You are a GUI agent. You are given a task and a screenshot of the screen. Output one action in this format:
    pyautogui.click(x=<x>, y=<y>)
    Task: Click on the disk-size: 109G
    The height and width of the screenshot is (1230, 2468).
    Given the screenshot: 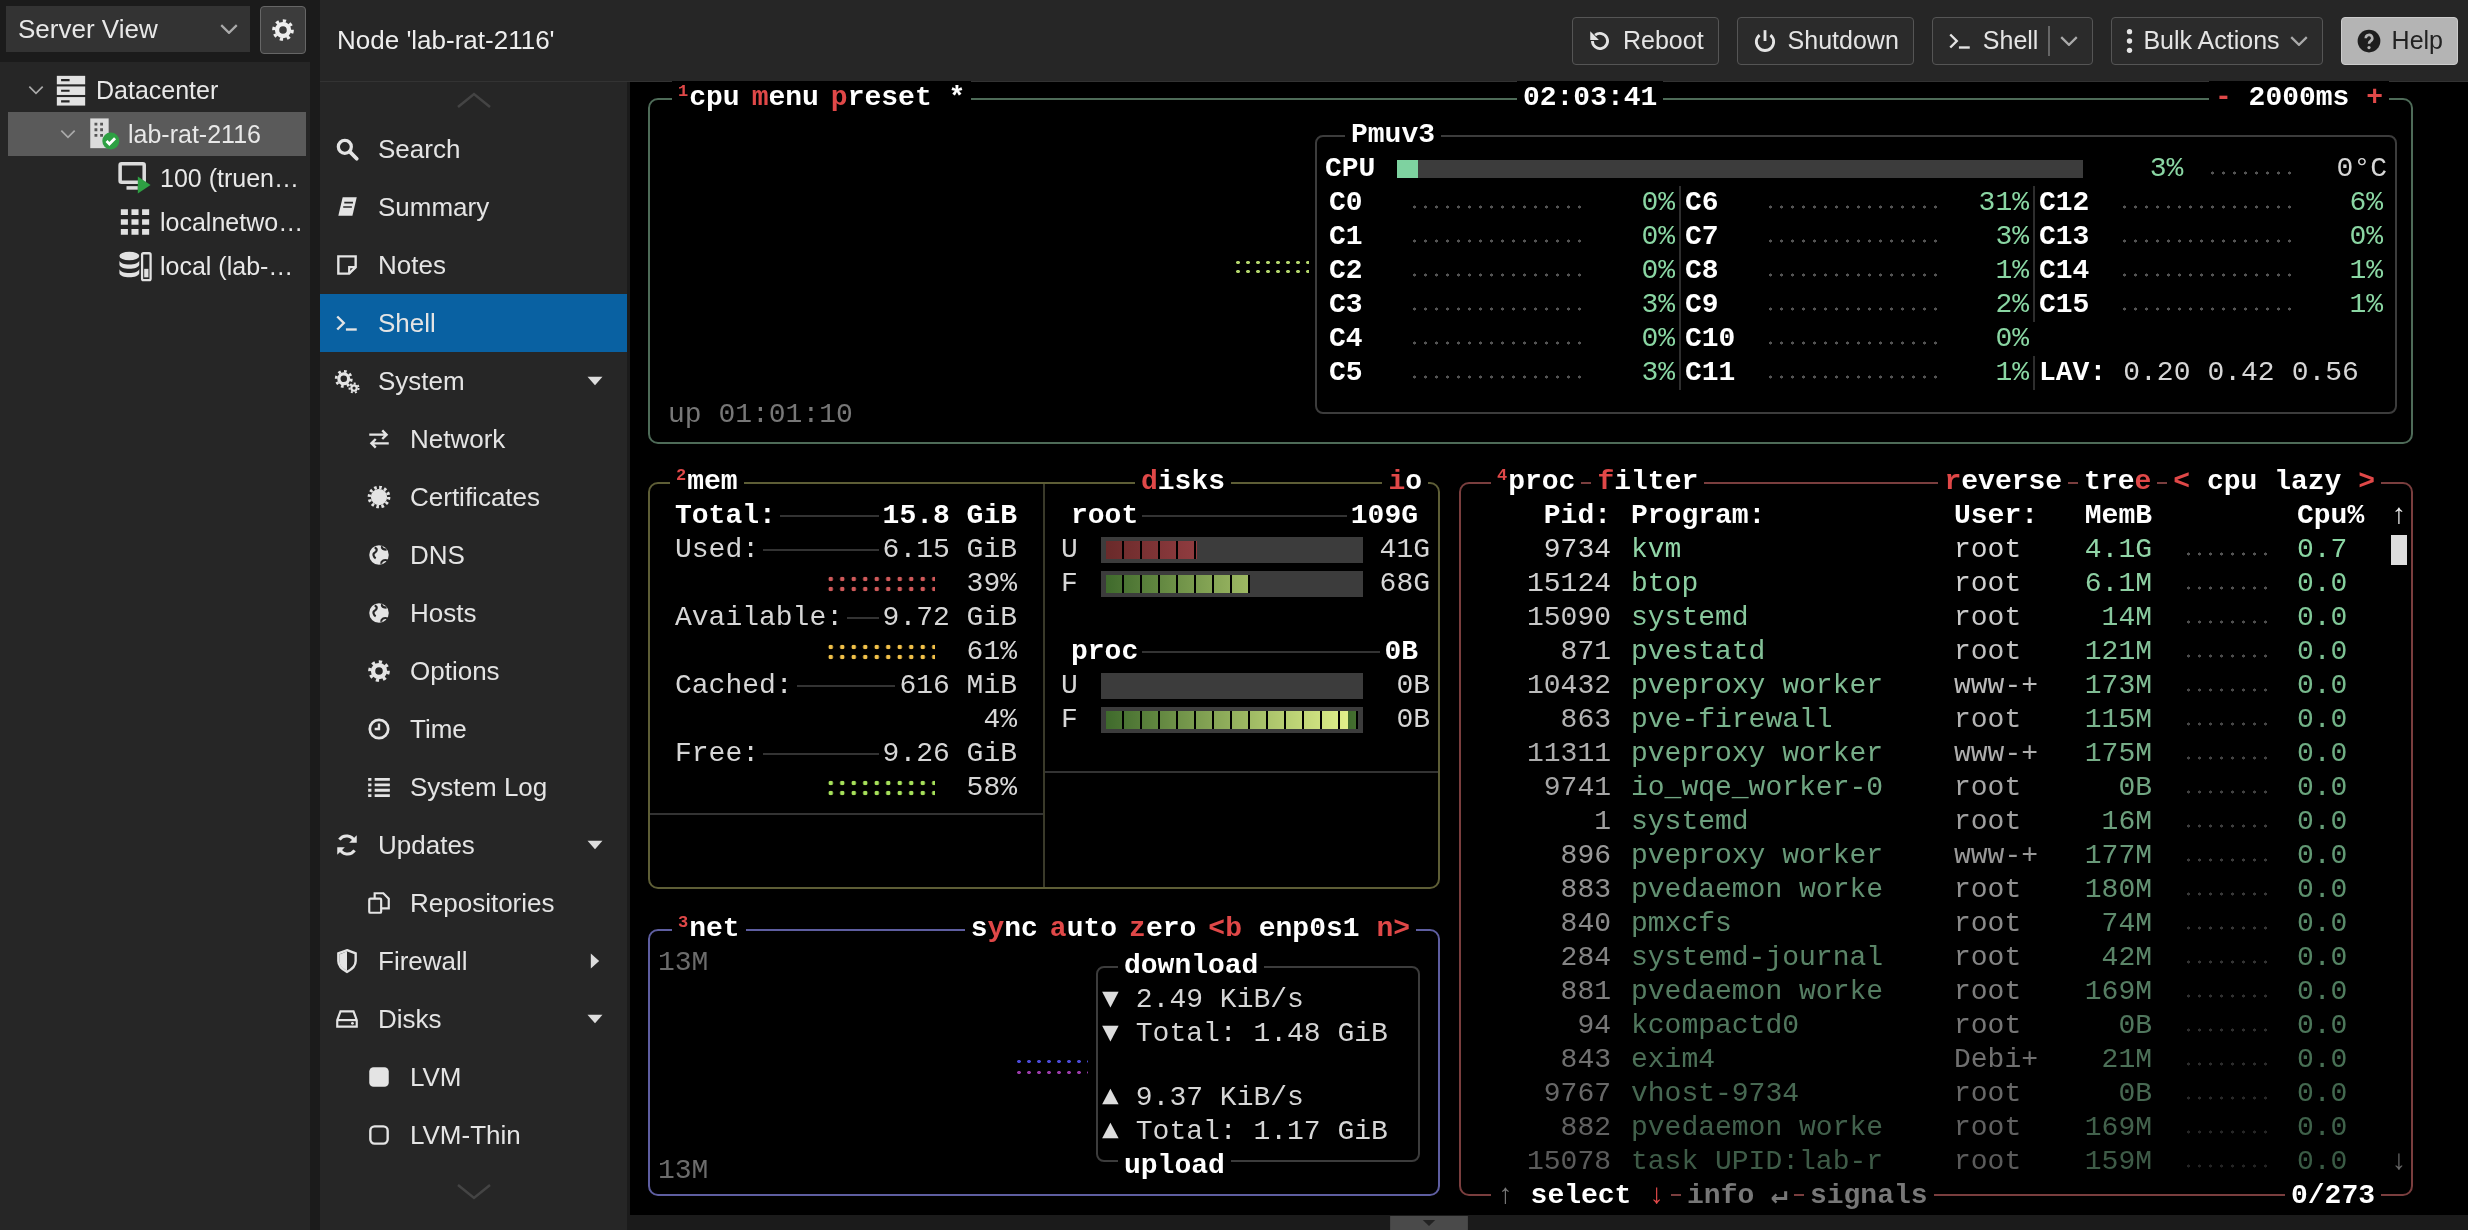 What is the action you would take?
    pyautogui.click(x=1384, y=516)
    